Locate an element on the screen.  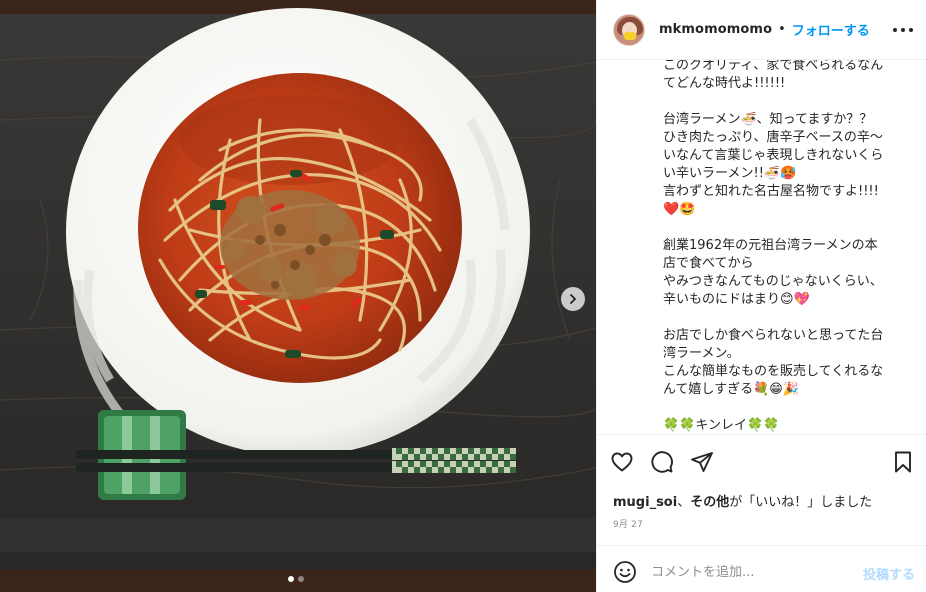
post-actions: mugi_soi、その他が「いいね！」しました 9月 27 is located at coordinates (761, 482).